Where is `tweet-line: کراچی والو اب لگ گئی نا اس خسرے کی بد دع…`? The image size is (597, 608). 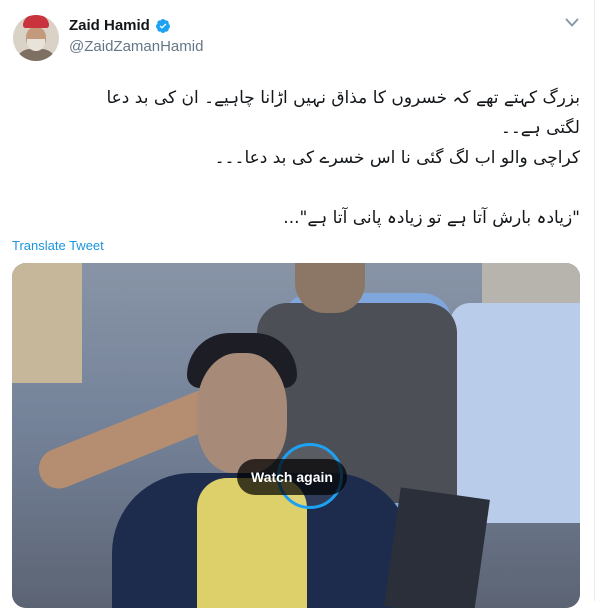 tweet-line: کراچی والو اب لگ گئی نا اس خسرے کی بد دع… is located at coordinates (397, 158).